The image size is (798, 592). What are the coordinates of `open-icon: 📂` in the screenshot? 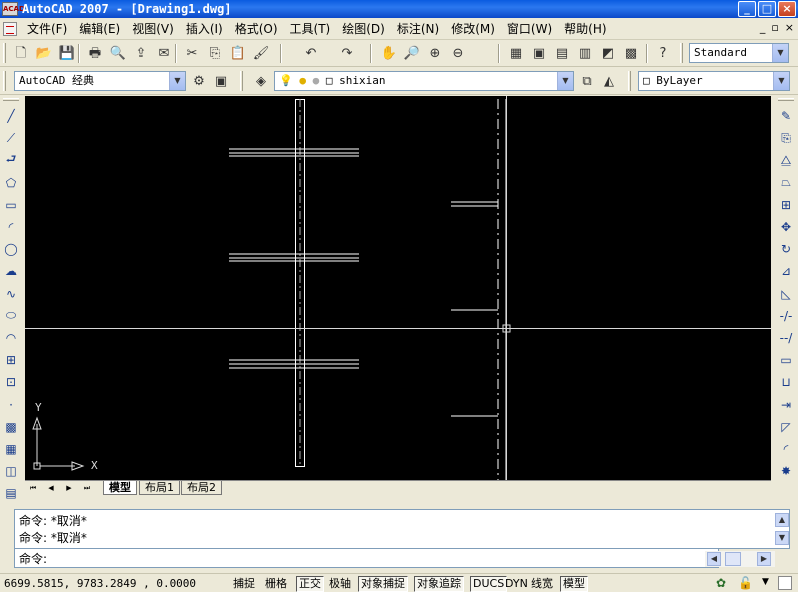 It's located at (44, 53).